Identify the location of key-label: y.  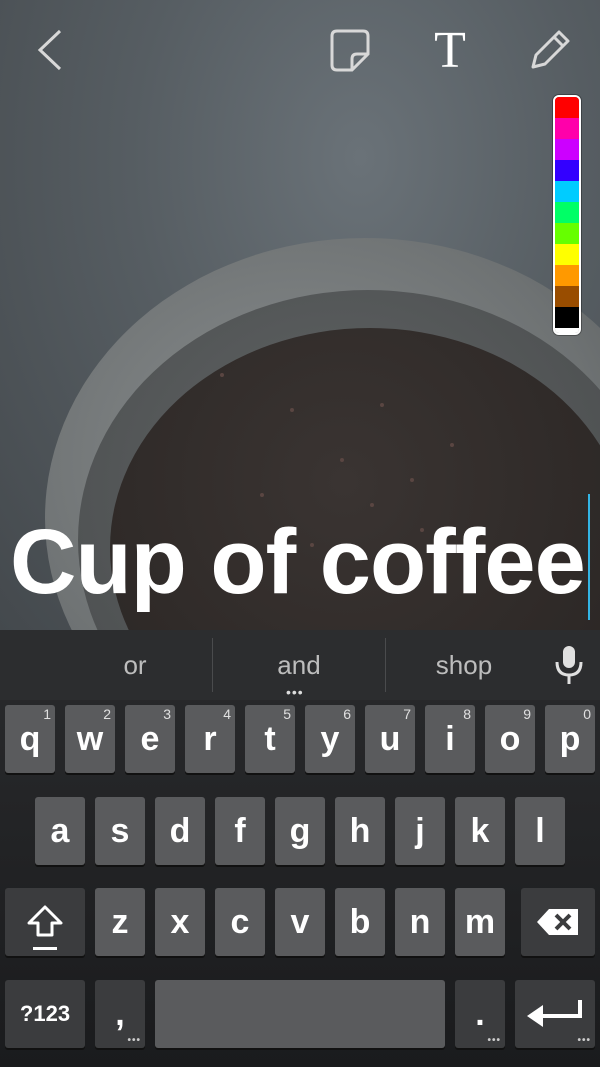
(330, 738).